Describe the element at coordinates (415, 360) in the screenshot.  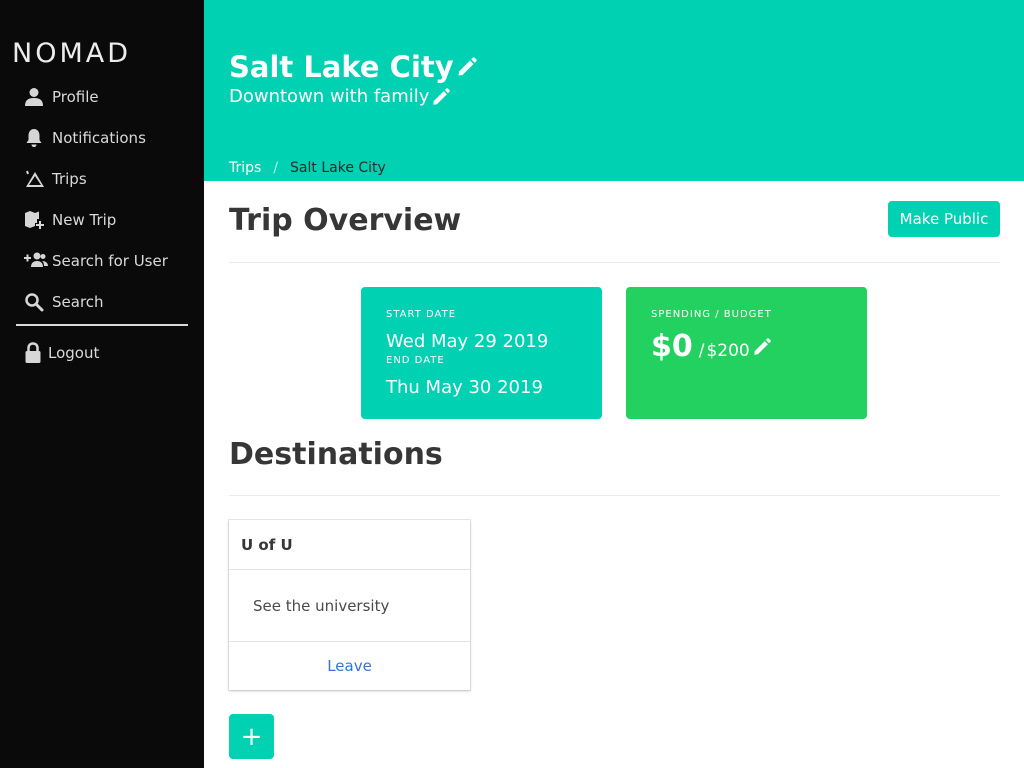
I see `end-date-label: END DATE` at that location.